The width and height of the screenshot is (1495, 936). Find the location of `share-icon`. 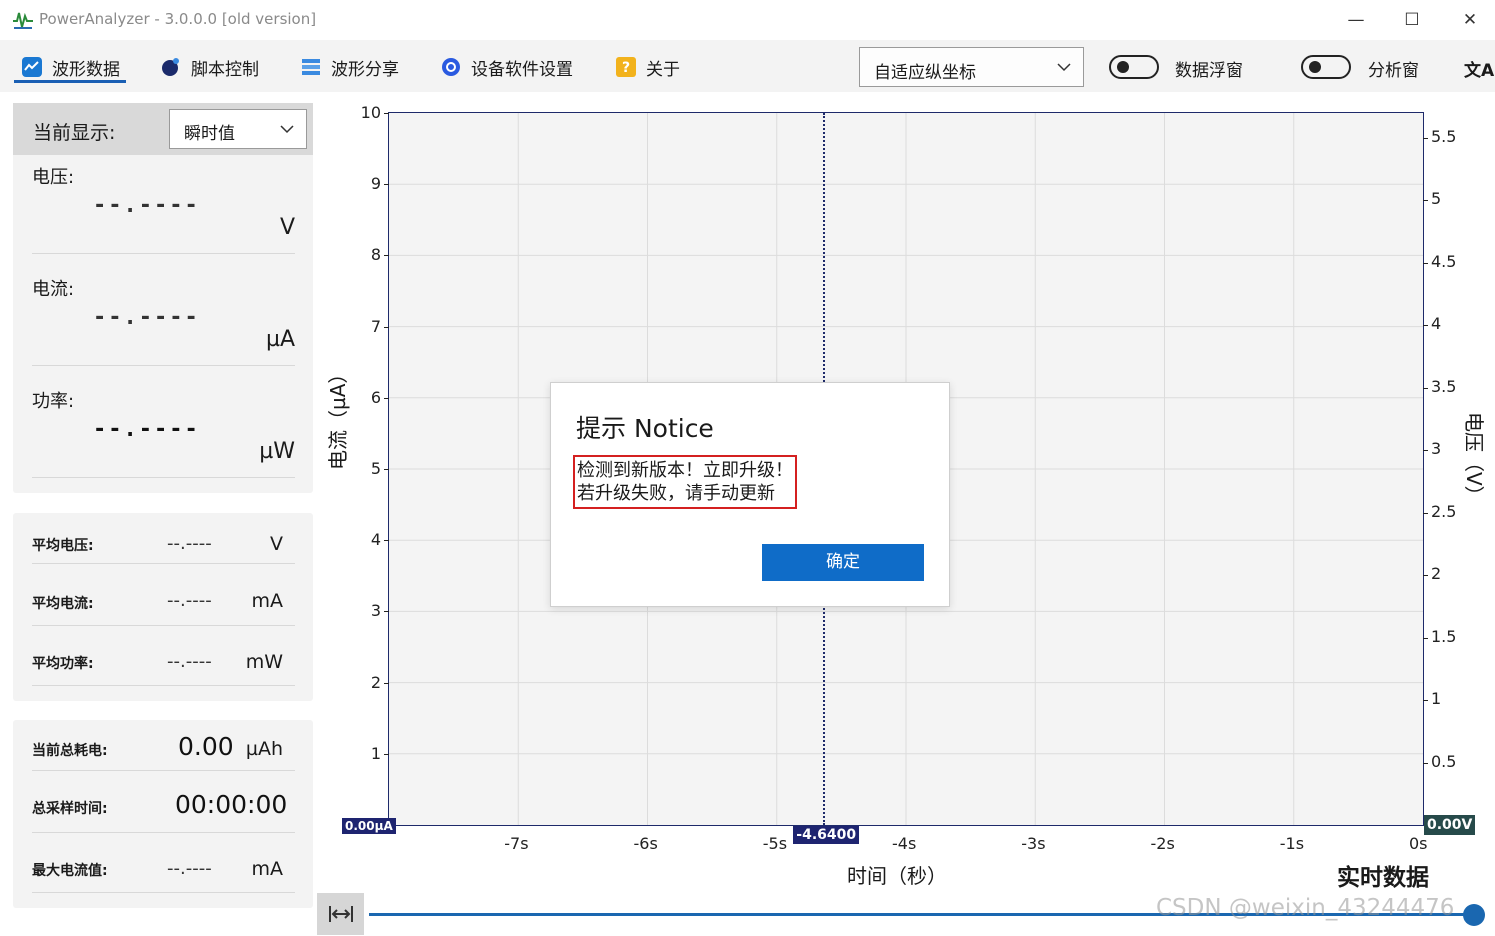

share-icon is located at coordinates (311, 67).